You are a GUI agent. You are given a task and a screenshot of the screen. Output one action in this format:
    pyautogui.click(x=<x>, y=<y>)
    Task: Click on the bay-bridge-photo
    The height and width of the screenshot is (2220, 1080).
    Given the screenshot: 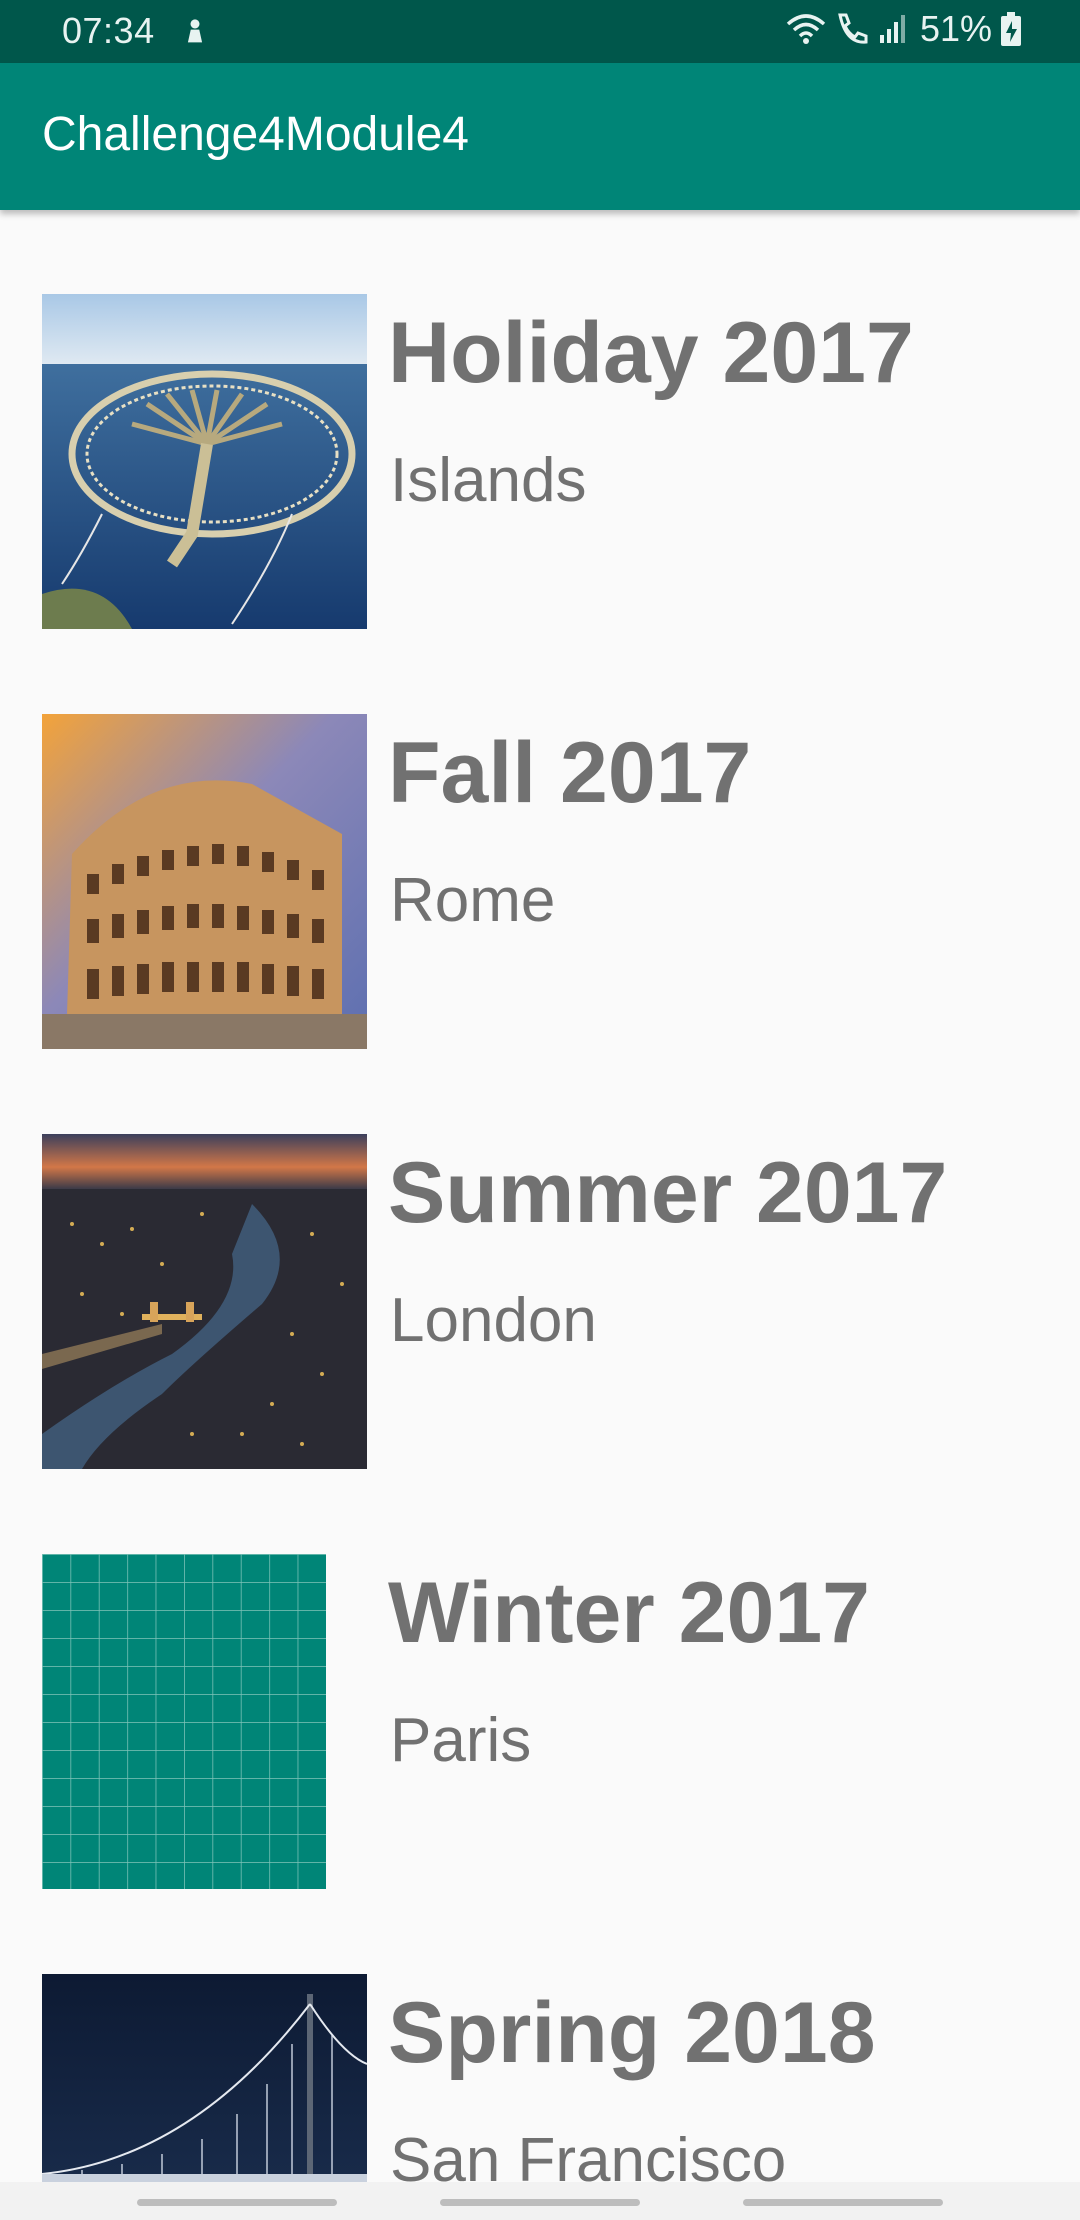 What is the action you would take?
    pyautogui.click(x=204, y=2078)
    